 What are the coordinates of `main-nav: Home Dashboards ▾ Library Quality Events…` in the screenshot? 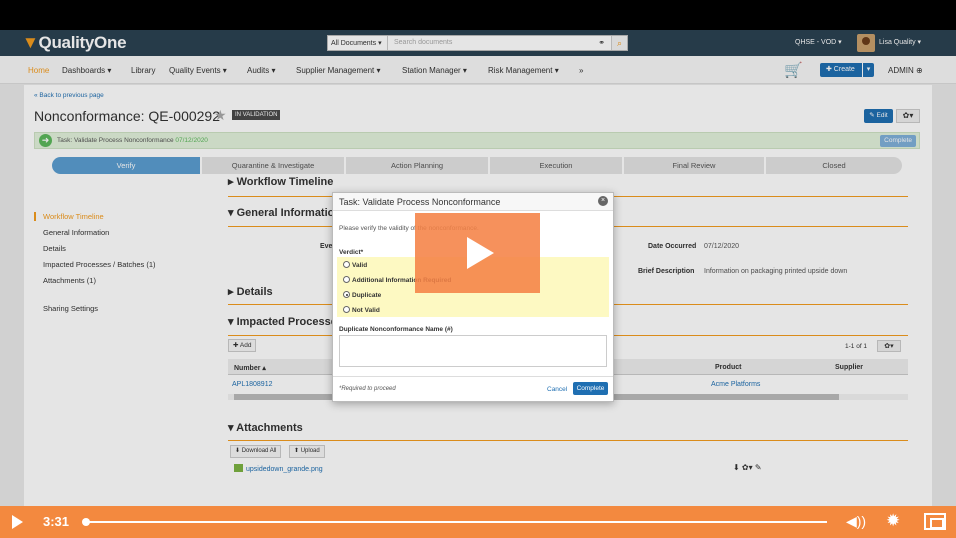 It's located at (478, 70).